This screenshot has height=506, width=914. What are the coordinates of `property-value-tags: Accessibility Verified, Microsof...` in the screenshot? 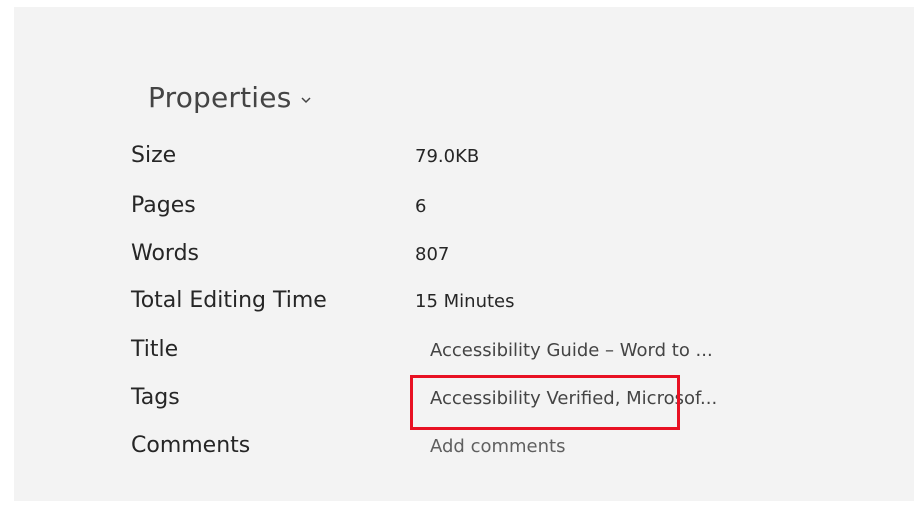 It's located at (573, 398).